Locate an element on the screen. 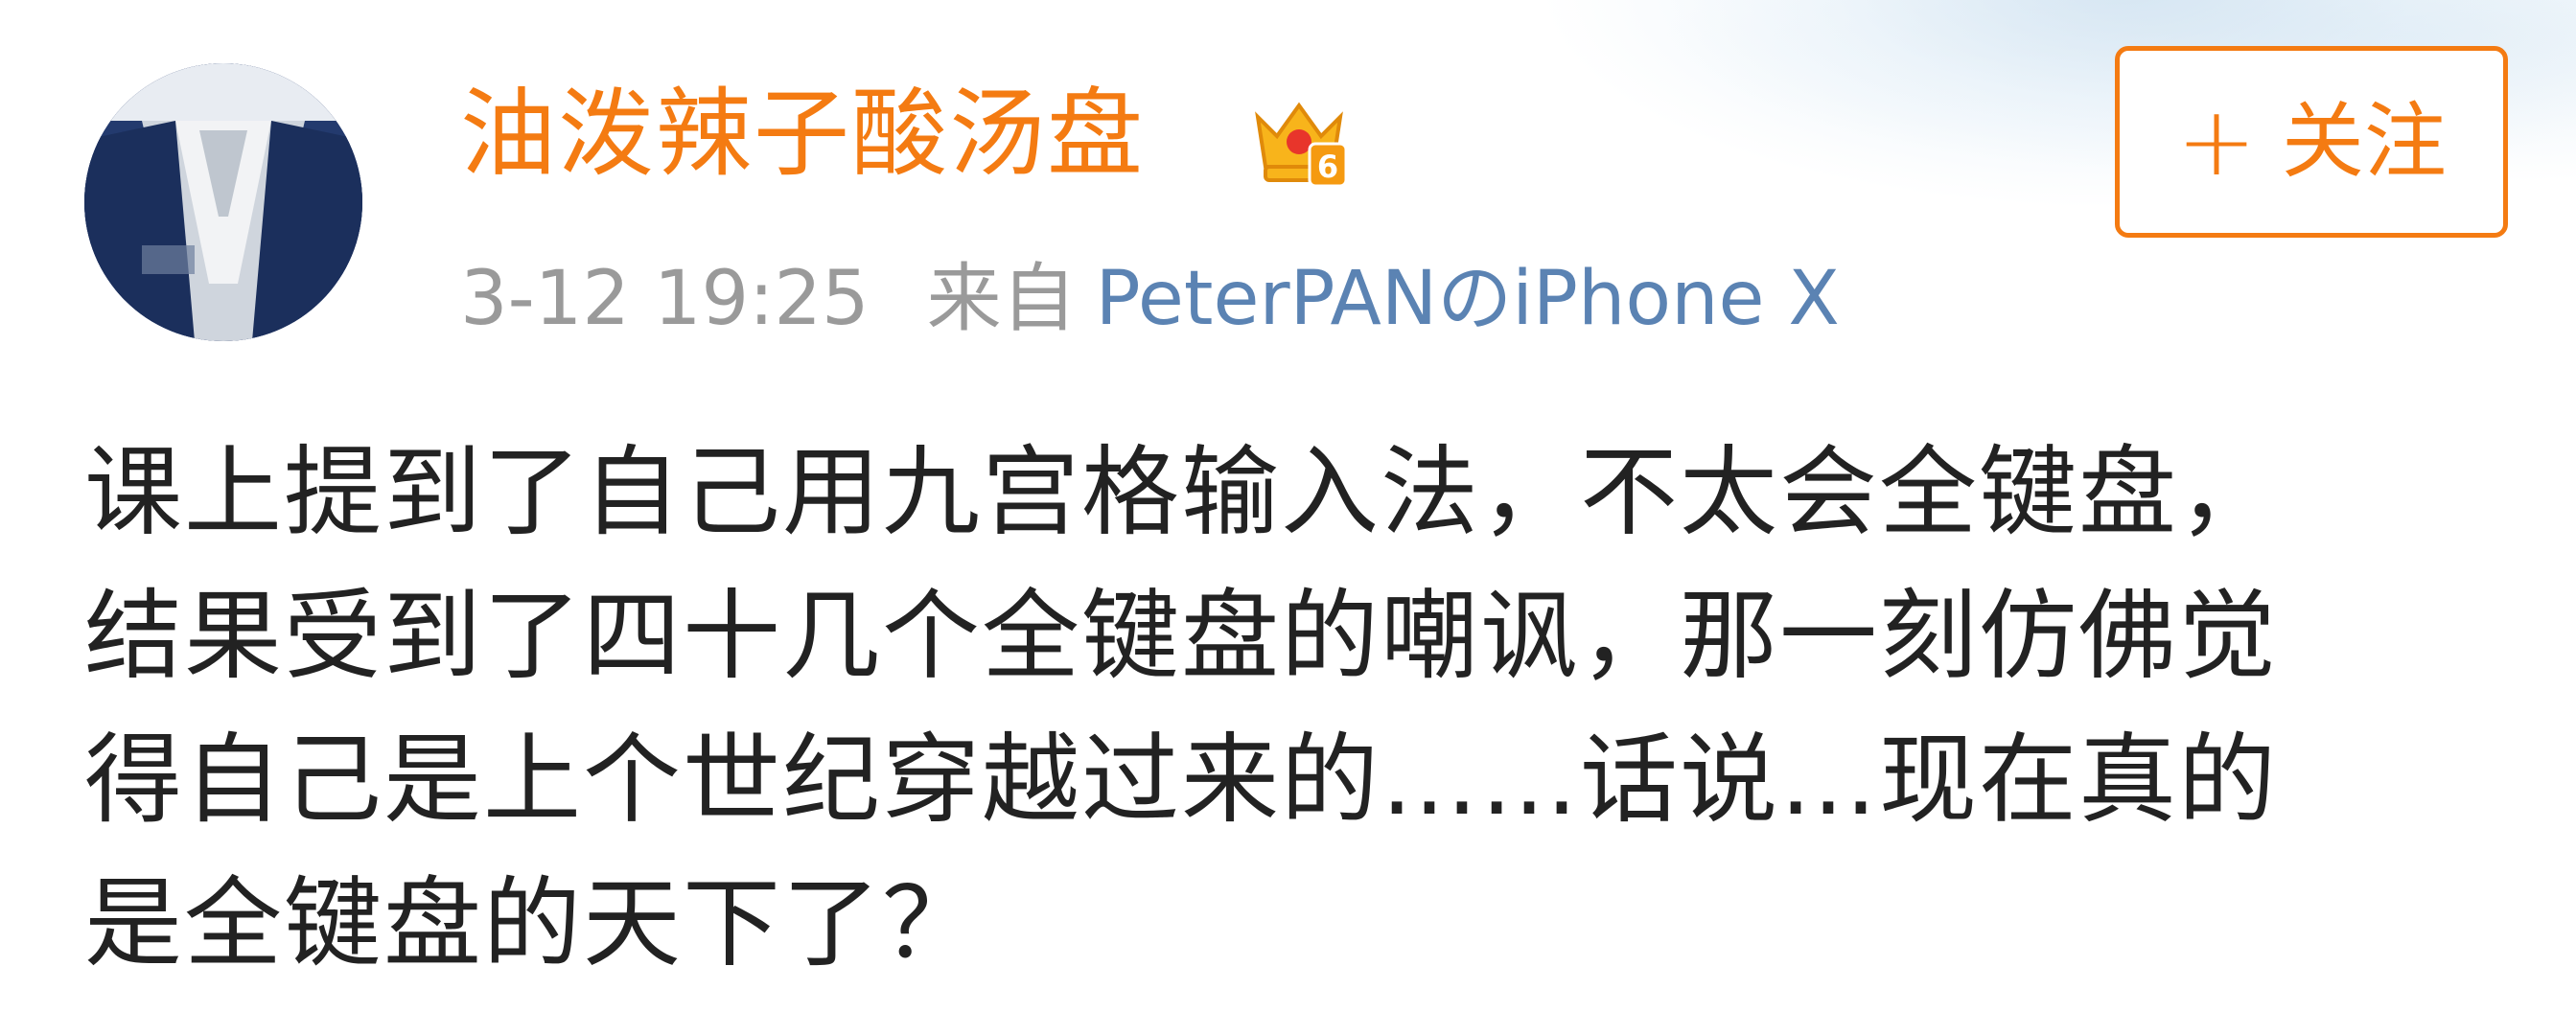  post-timestamp: 3-12 19:25 is located at coordinates (665, 299).